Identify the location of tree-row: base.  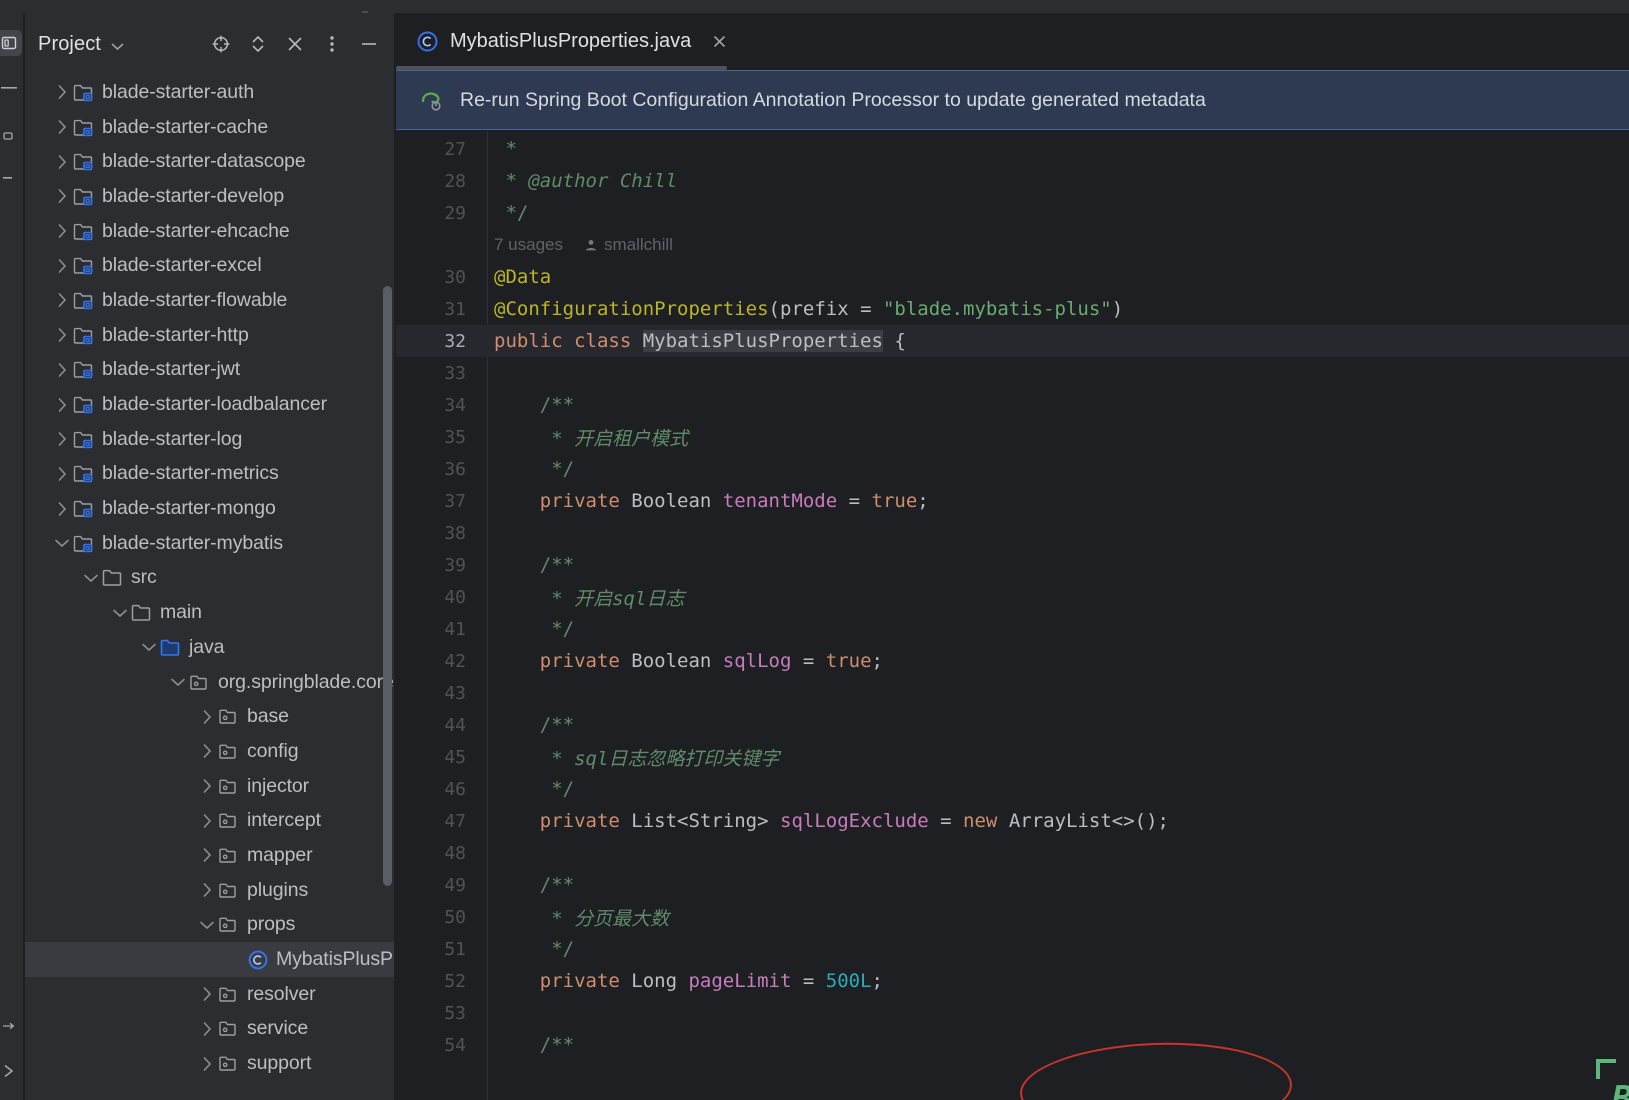
(209, 716).